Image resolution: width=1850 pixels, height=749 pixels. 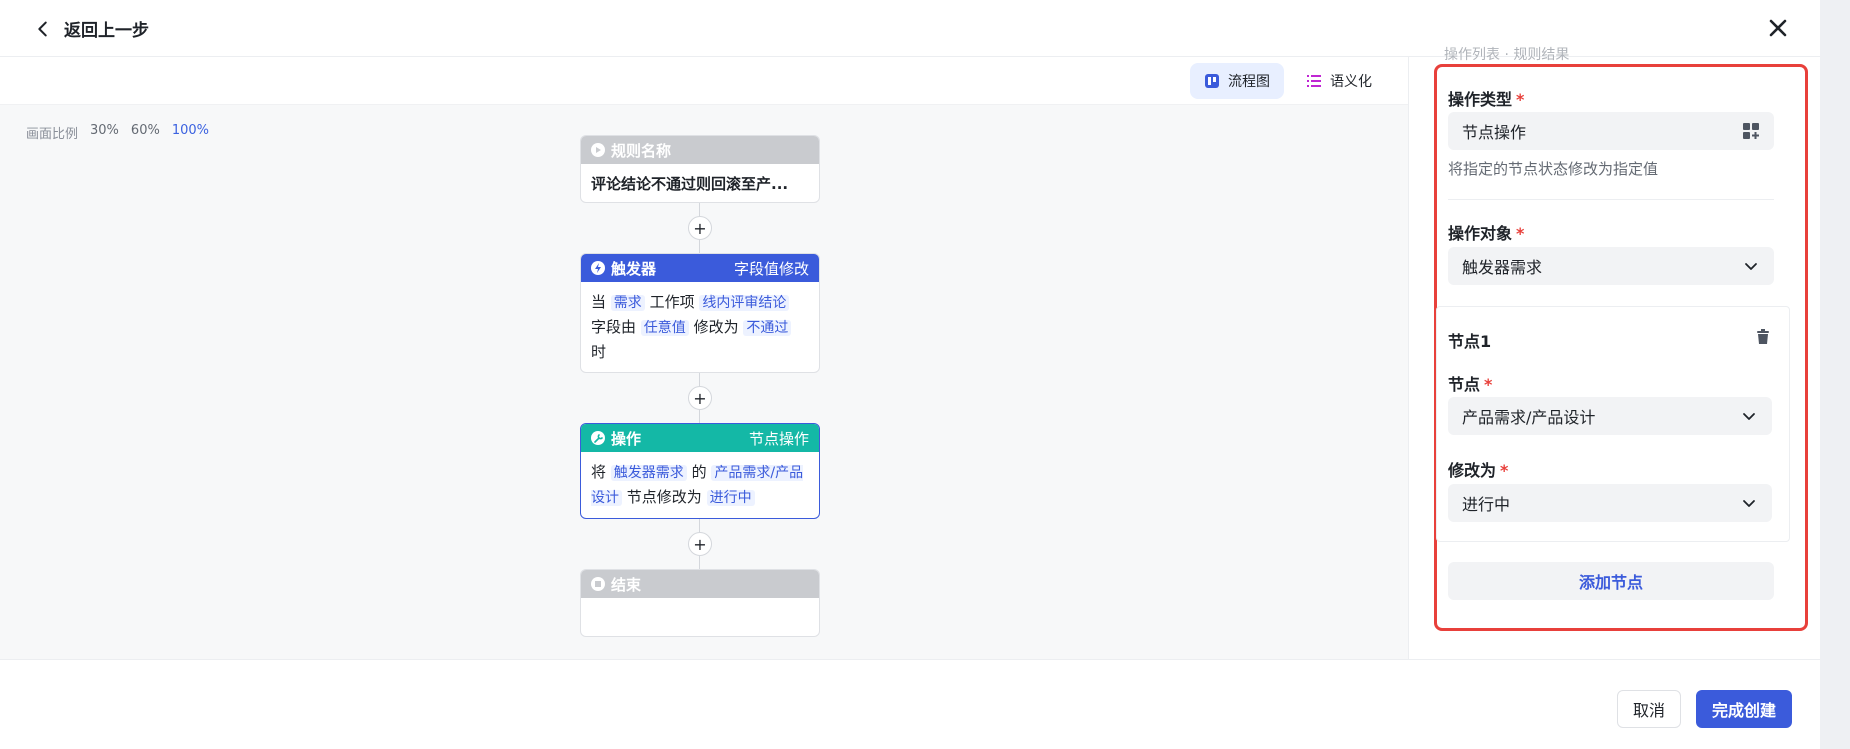 I want to click on list-icon, so click(x=1314, y=81).